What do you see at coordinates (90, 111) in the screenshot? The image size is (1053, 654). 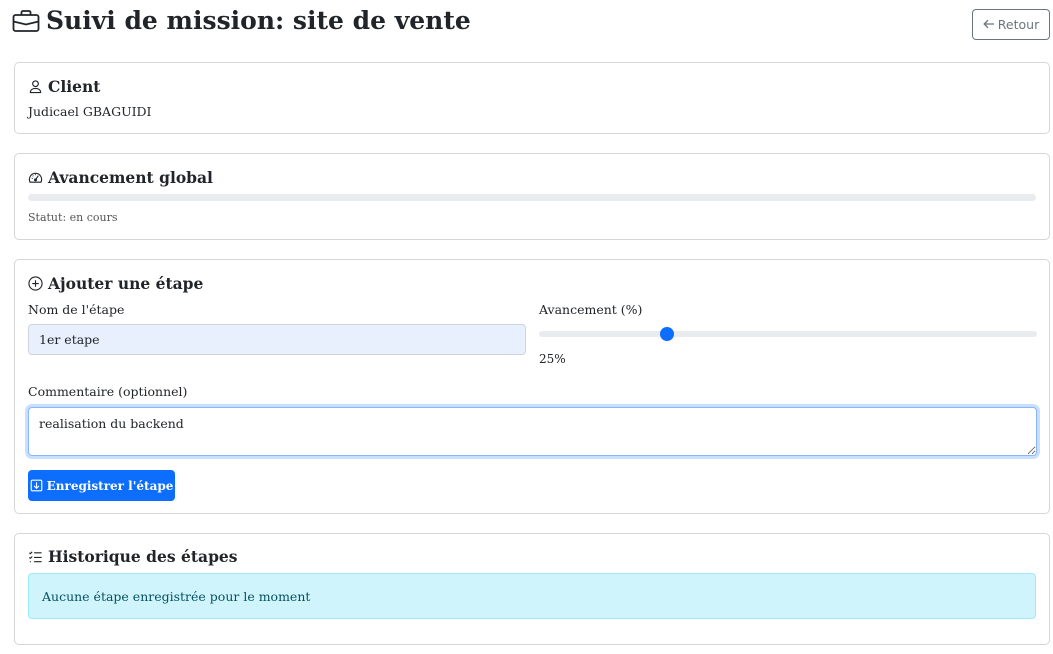 I see `client-name: Judicael GBAGUIDI` at bounding box center [90, 111].